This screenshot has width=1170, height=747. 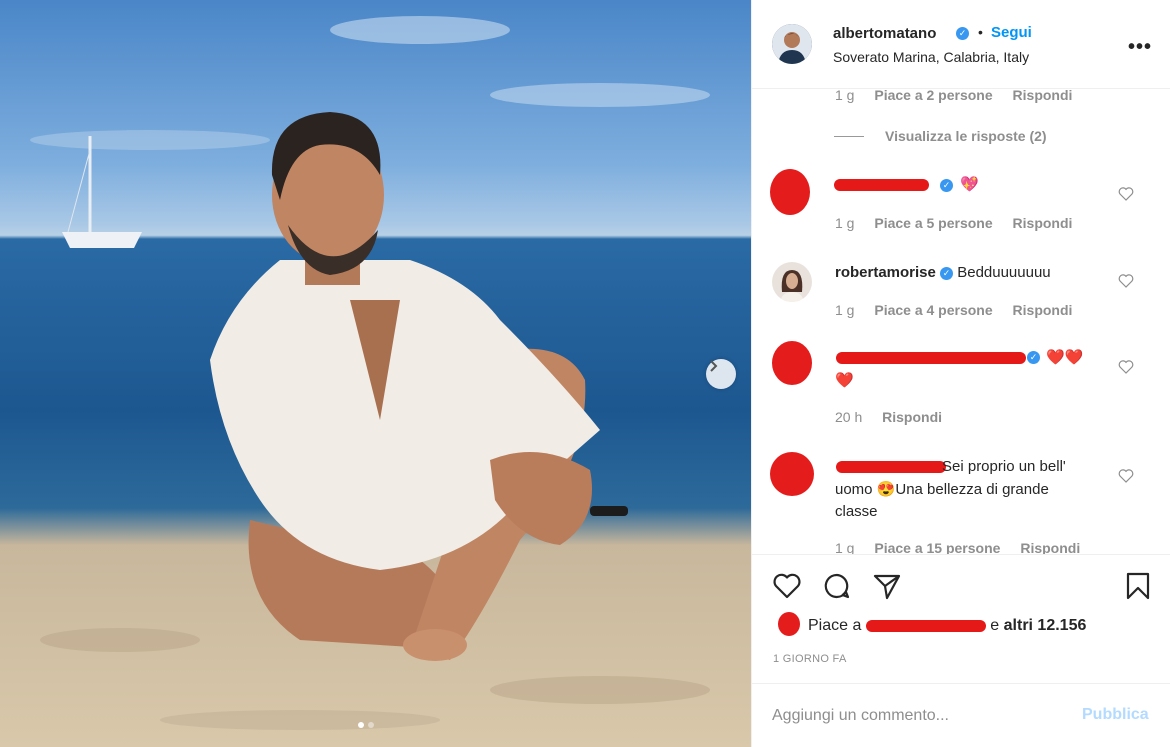 I want to click on comment-text: Bedduuuuuuu, so click(x=1004, y=272).